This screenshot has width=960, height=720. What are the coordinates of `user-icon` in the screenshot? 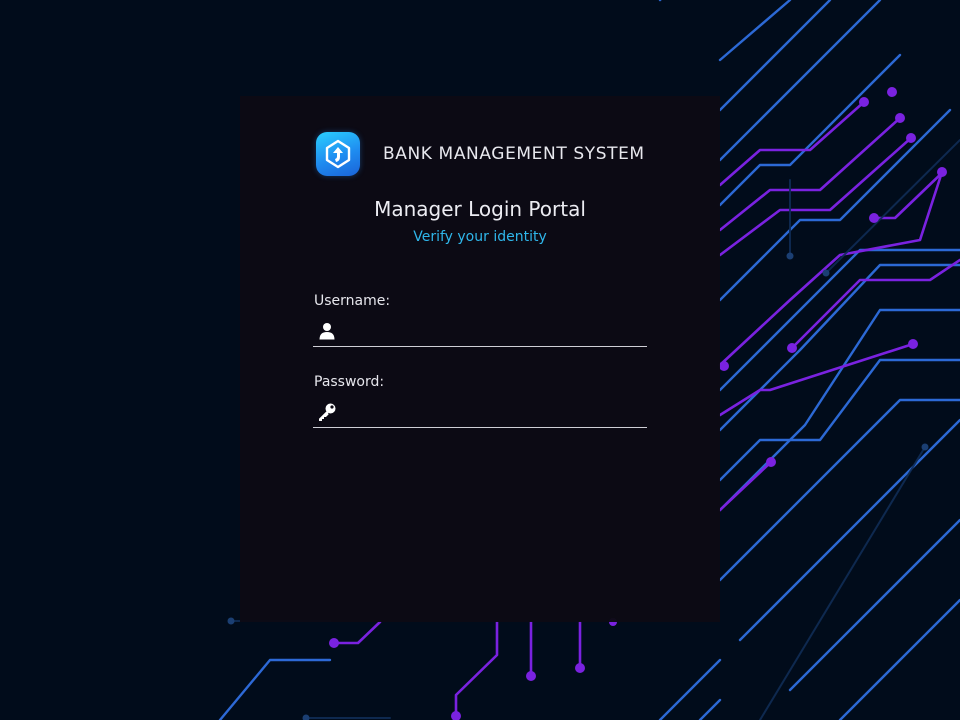 It's located at (327, 331).